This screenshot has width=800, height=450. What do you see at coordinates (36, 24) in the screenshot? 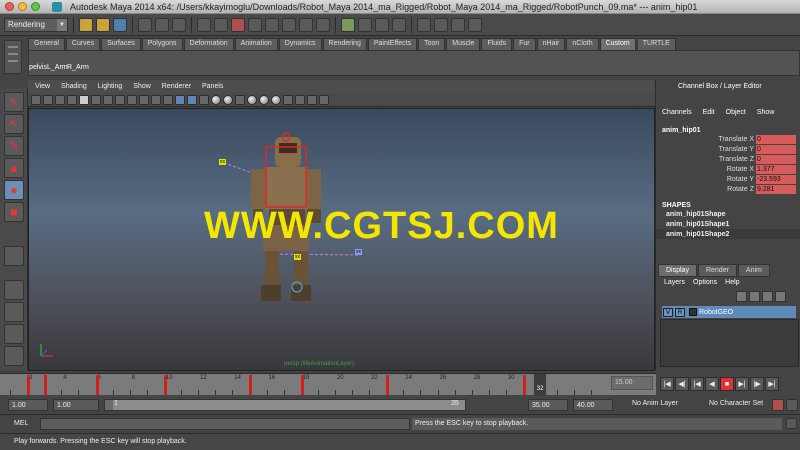
I see `menu-set-dropdown: Rendering ▼` at bounding box center [36, 24].